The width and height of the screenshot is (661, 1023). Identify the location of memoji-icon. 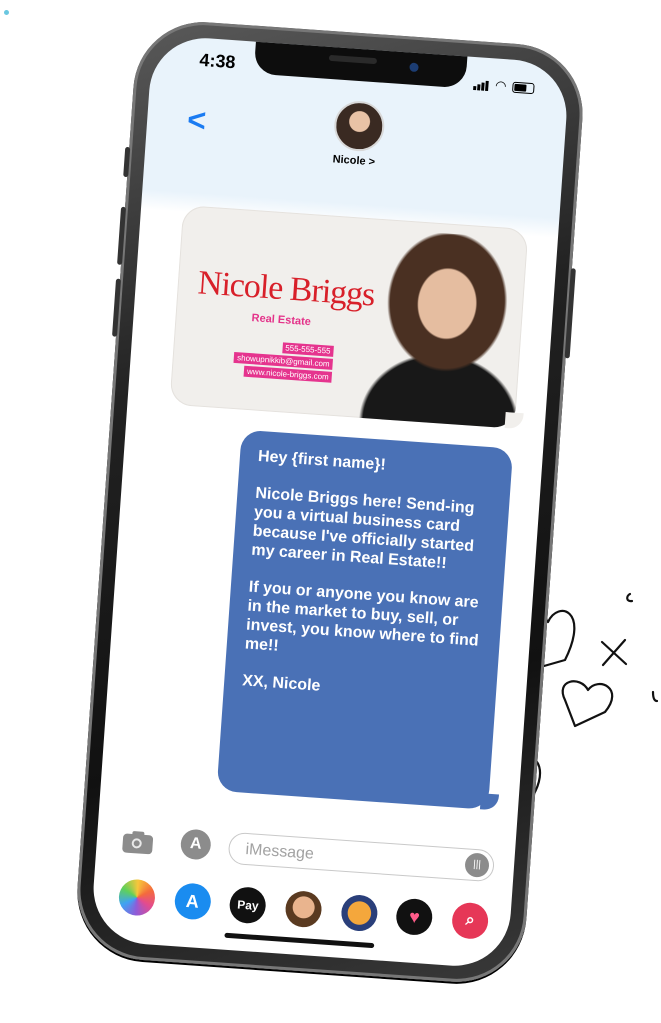
(303, 909).